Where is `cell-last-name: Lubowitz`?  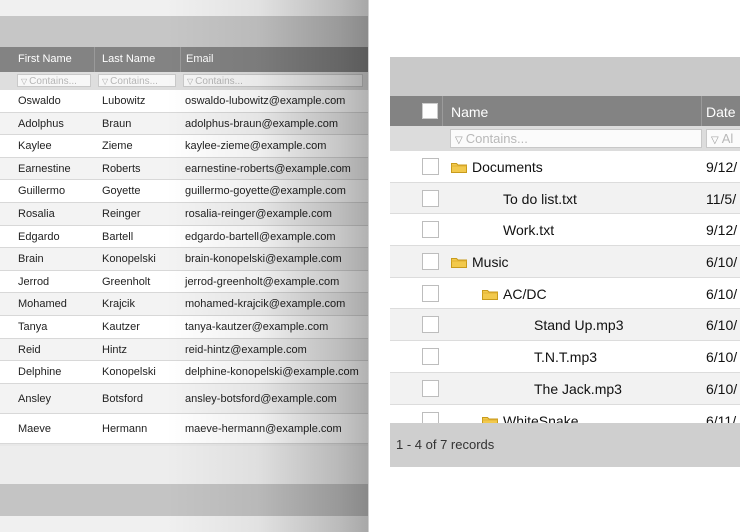 cell-last-name: Lubowitz is located at coordinates (124, 101).